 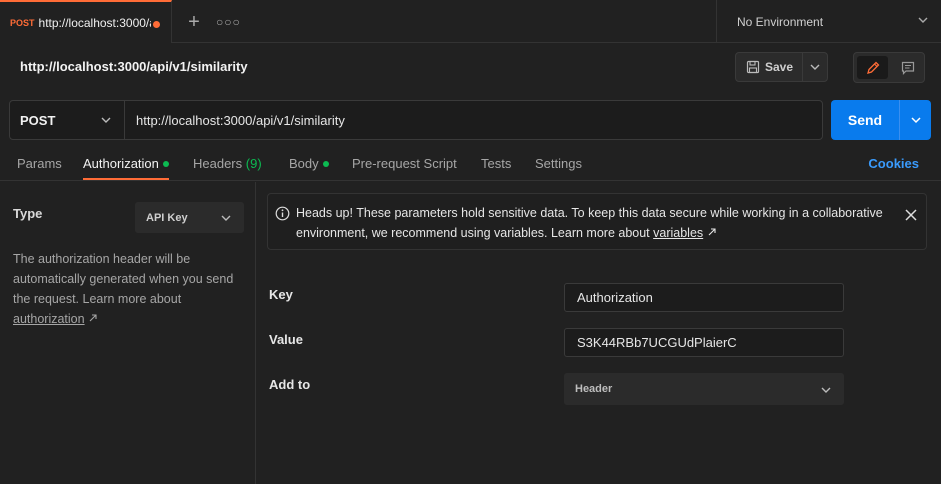 What do you see at coordinates (286, 339) in the screenshot?
I see `value-label: Value` at bounding box center [286, 339].